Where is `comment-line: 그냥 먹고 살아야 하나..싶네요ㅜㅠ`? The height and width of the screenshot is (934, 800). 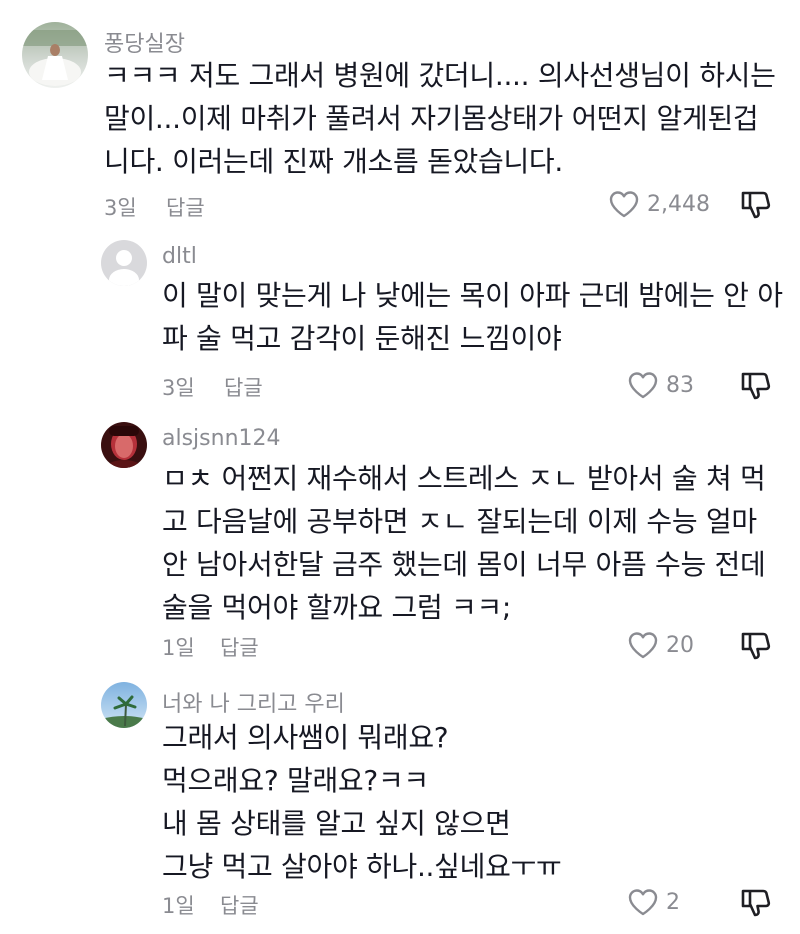
comment-line: 그냥 먹고 살아야 하나..싶네요ㅜㅠ is located at coordinates (362, 866).